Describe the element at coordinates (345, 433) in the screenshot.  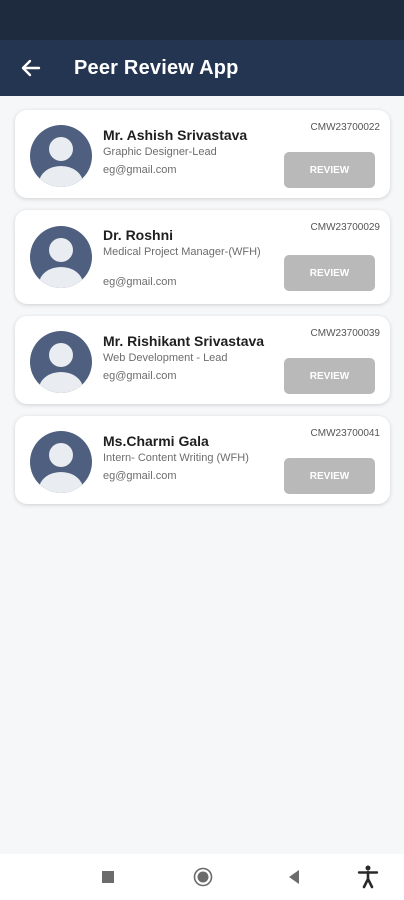
I see `employee-code: CMW23700041` at that location.